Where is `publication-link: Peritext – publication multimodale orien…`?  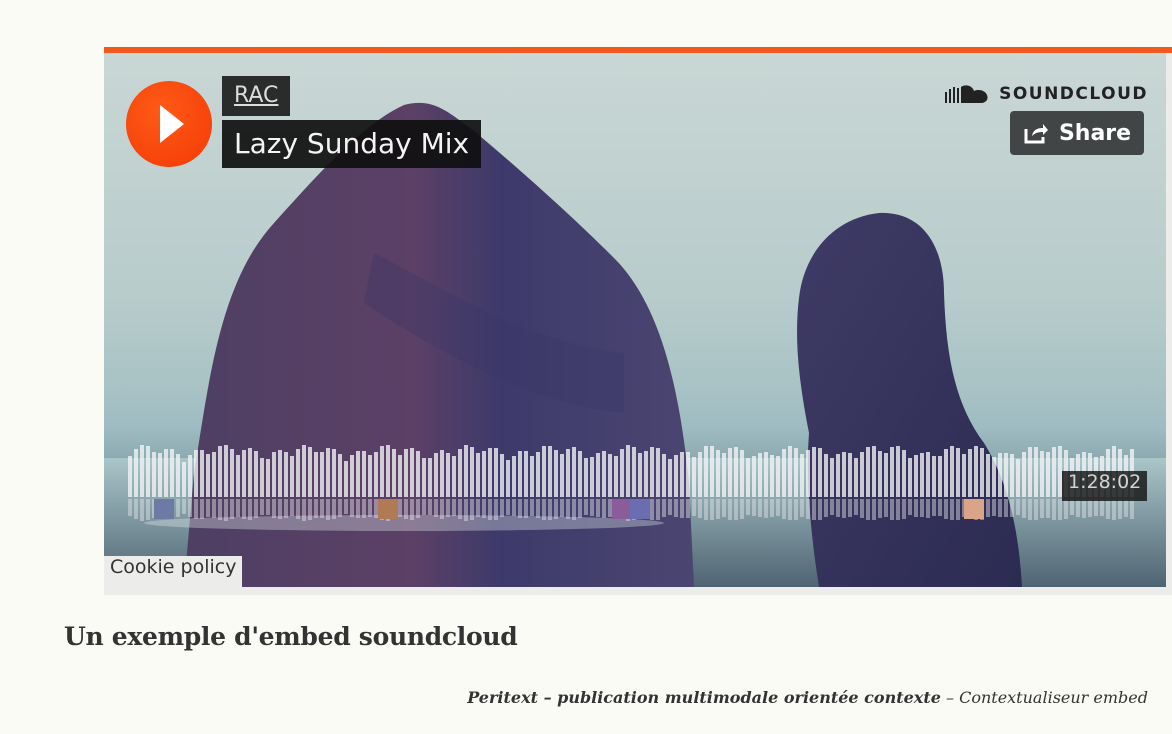 publication-link: Peritext – publication multimodale orien… is located at coordinates (704, 697).